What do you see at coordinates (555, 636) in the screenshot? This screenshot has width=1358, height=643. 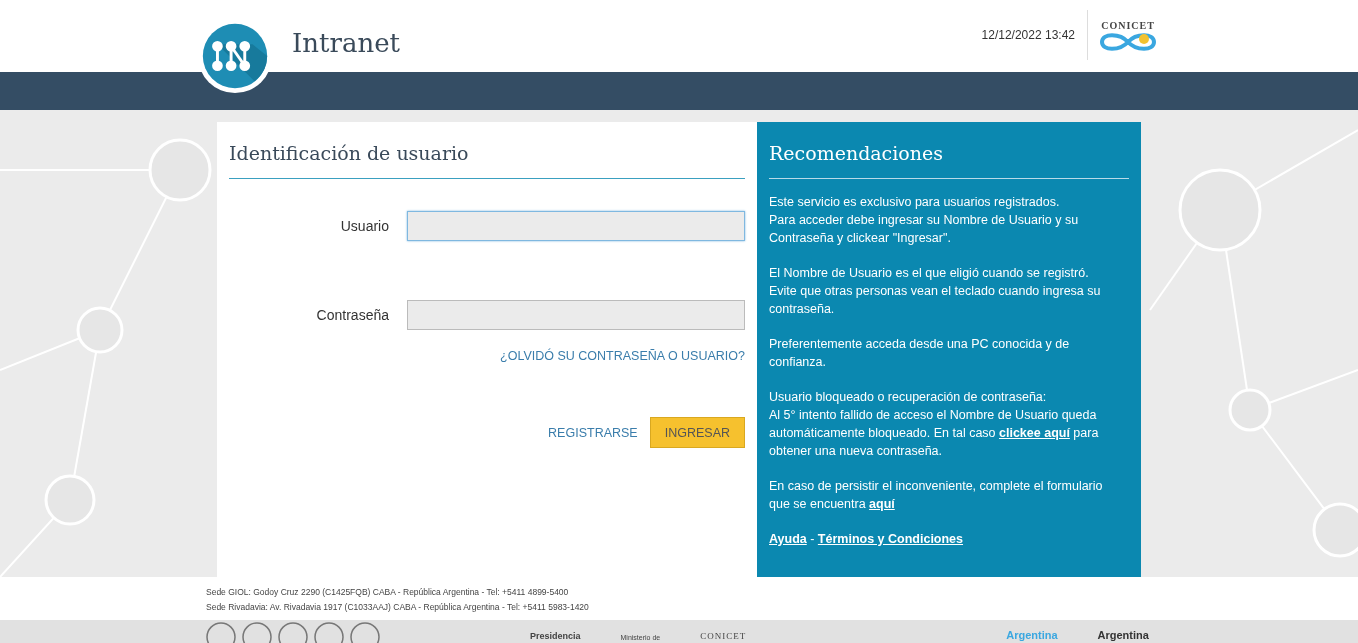 I see `partner-logo-text: Presidencia` at bounding box center [555, 636].